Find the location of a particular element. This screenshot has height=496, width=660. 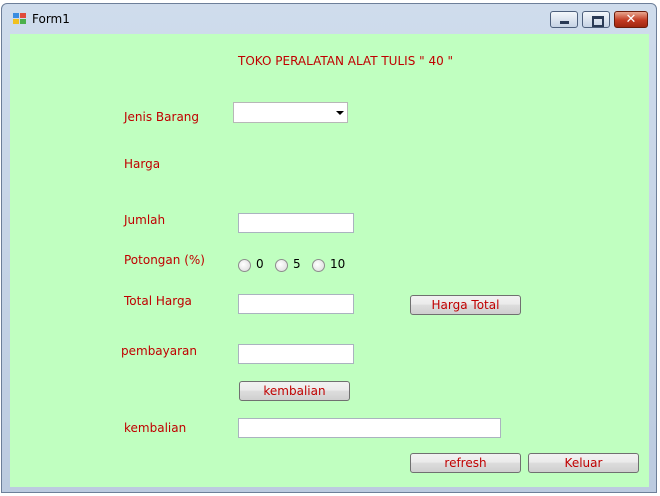

refresh-button: refresh is located at coordinates (465, 463).